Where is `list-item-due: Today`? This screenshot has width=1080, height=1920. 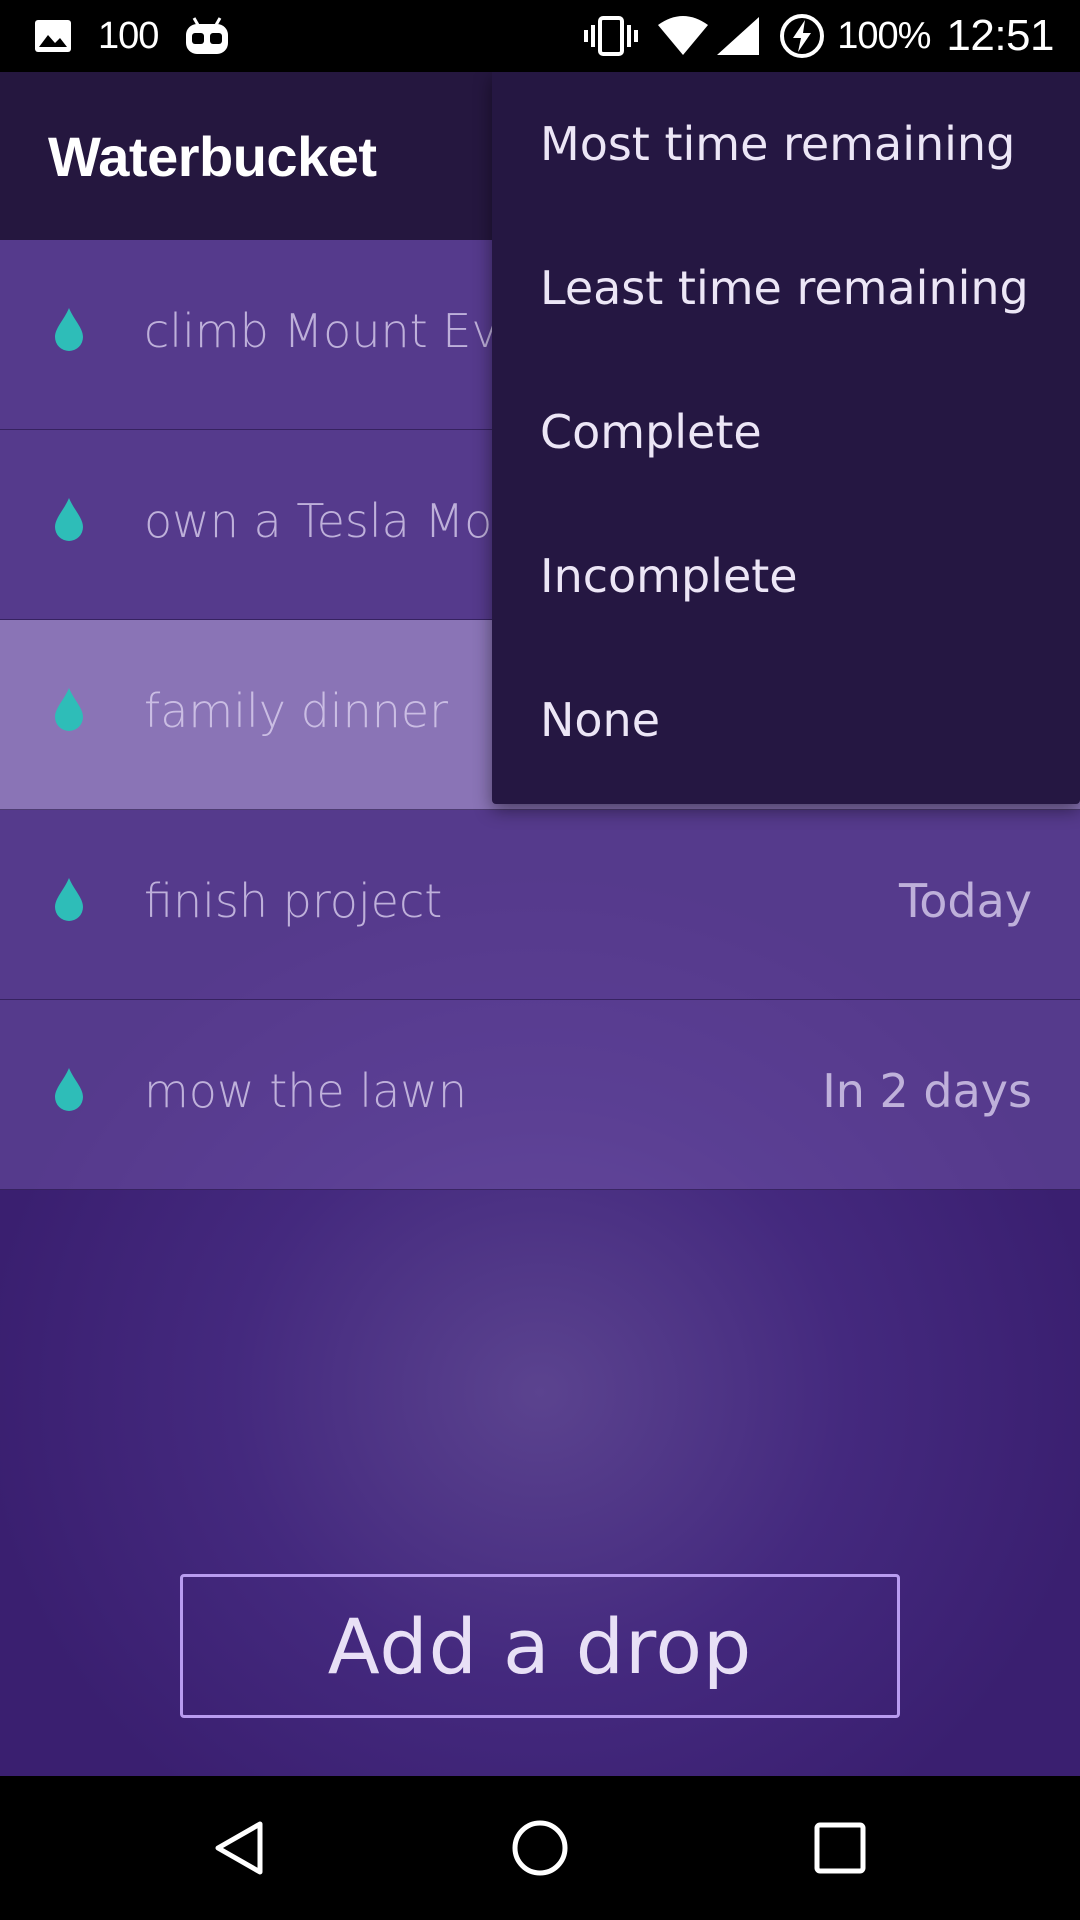 list-item-due: Today is located at coordinates (965, 901).